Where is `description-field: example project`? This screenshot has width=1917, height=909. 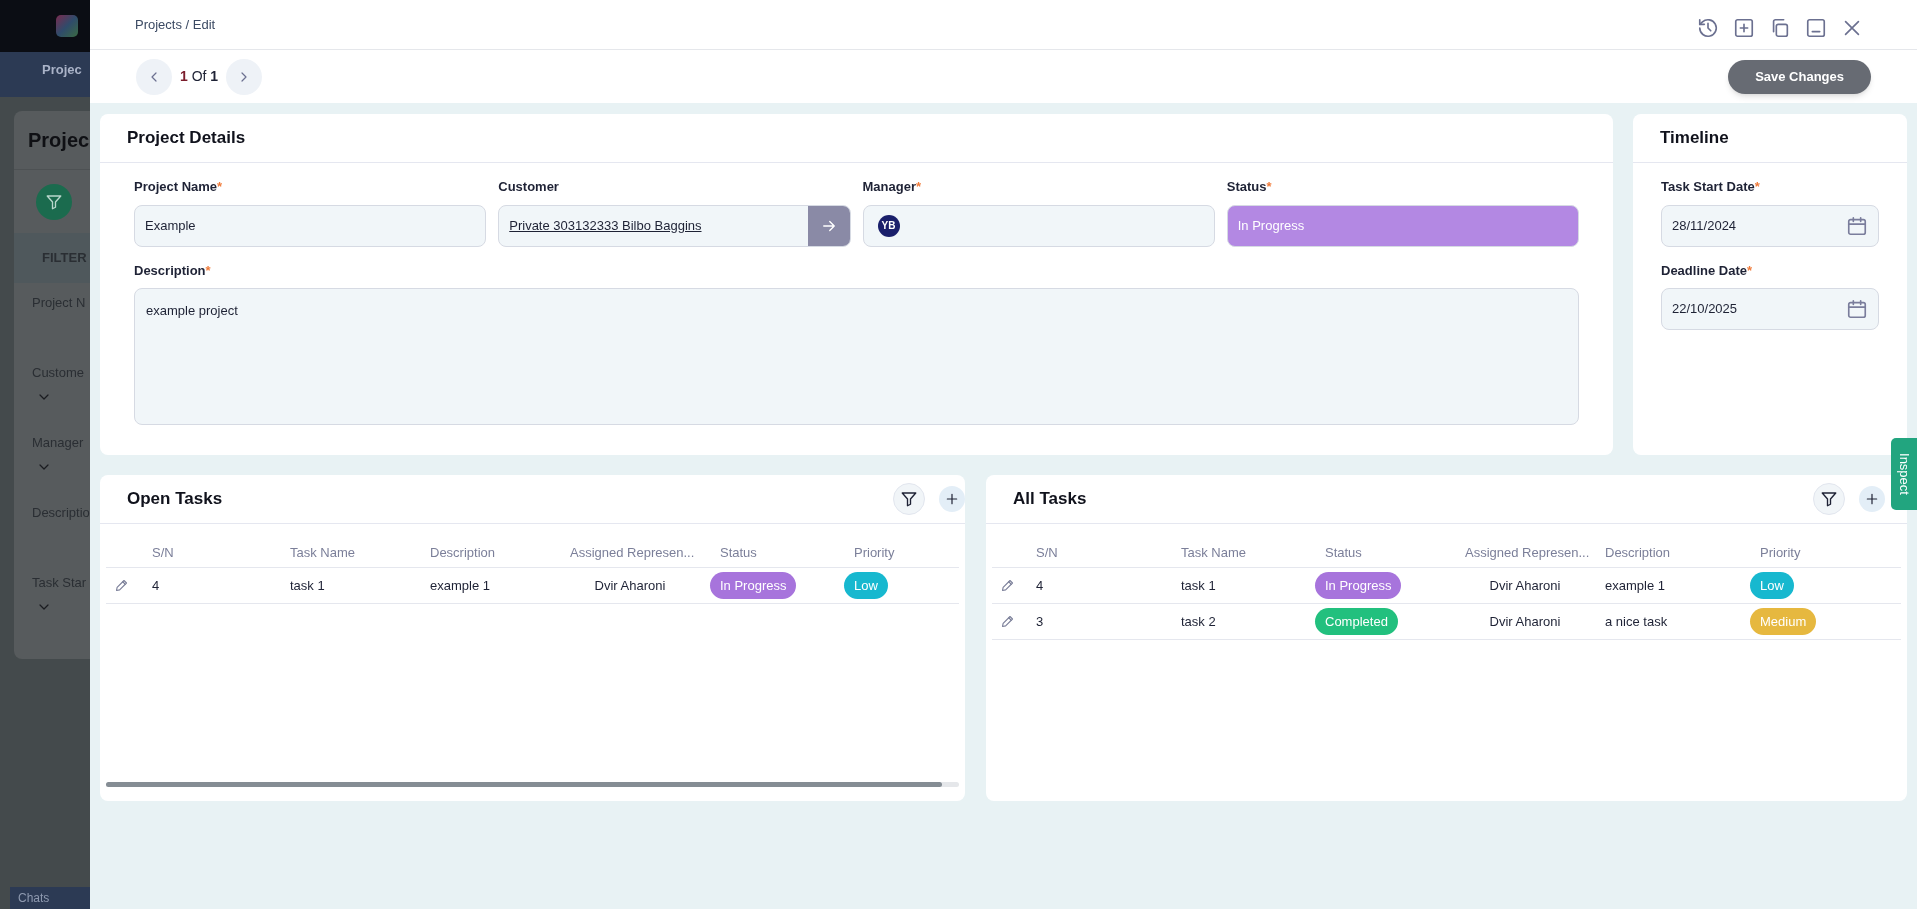 description-field: example project is located at coordinates (856, 356).